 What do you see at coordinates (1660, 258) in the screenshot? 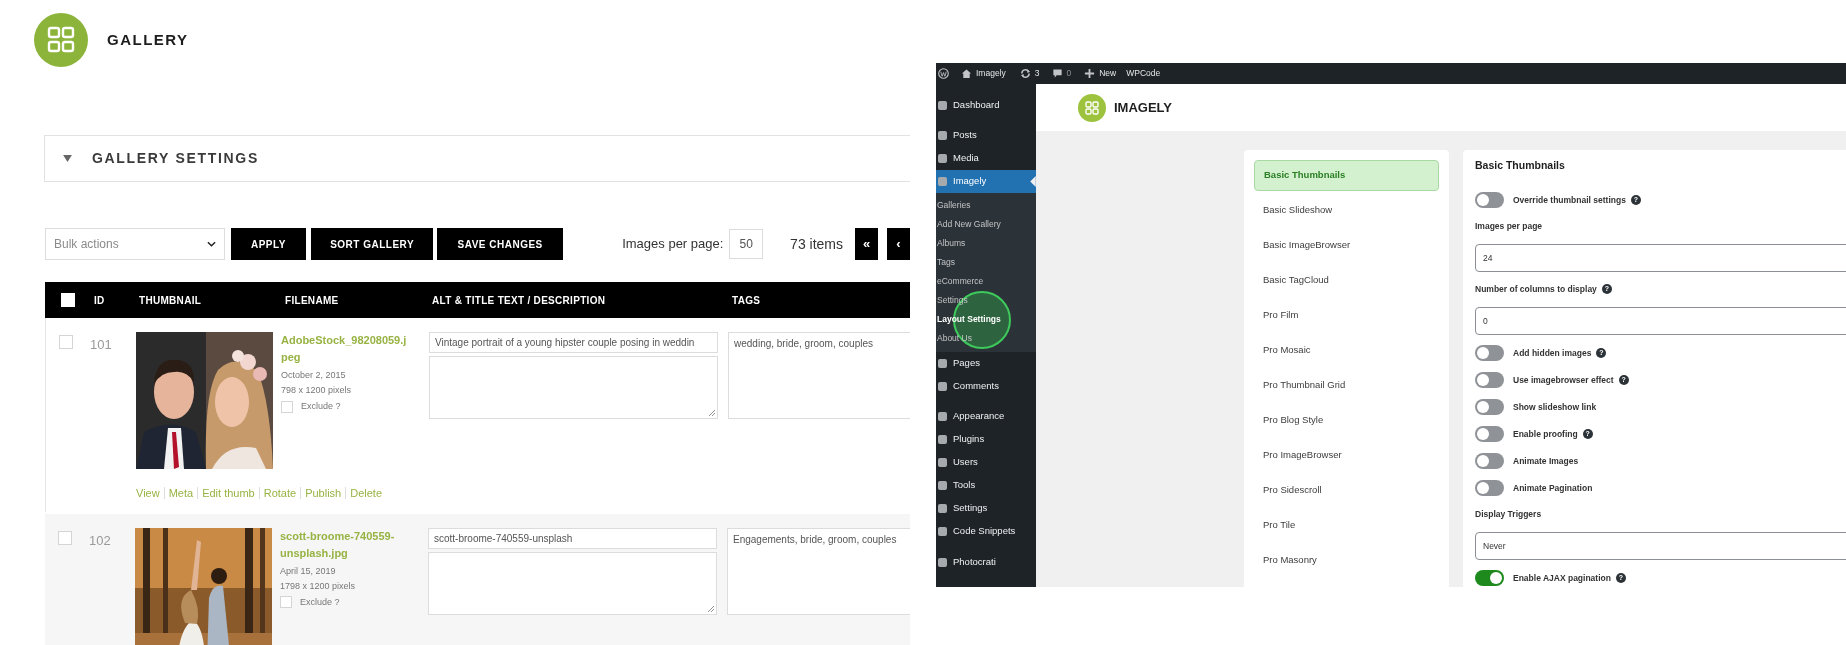
I see `input-field: 24` at bounding box center [1660, 258].